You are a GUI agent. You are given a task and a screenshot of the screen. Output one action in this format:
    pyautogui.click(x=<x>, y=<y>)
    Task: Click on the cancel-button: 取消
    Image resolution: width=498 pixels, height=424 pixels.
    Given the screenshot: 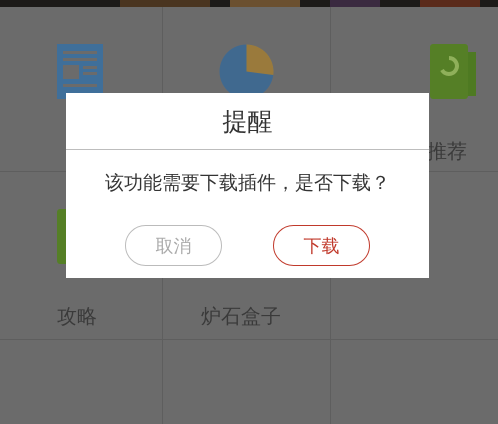 What is the action you would take?
    pyautogui.click(x=173, y=245)
    